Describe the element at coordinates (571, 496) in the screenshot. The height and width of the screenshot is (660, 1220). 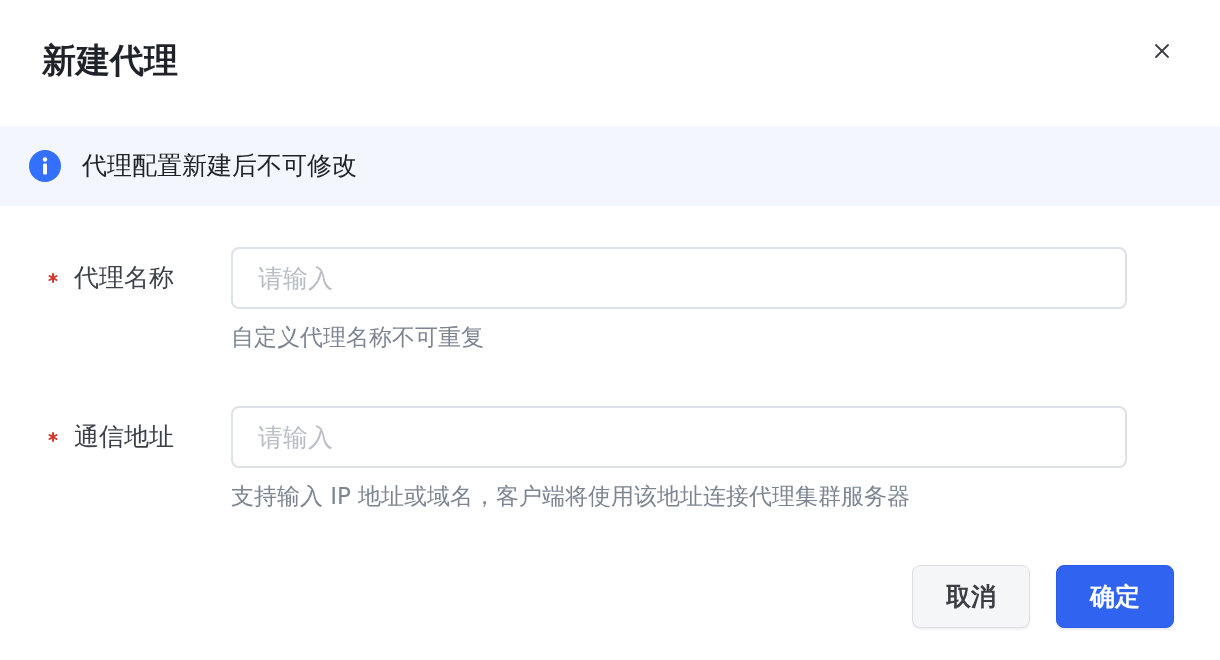
I see `help-text: 支持输入 IP 地址或域名，客户端将使用该地址连接代理集群服务器` at that location.